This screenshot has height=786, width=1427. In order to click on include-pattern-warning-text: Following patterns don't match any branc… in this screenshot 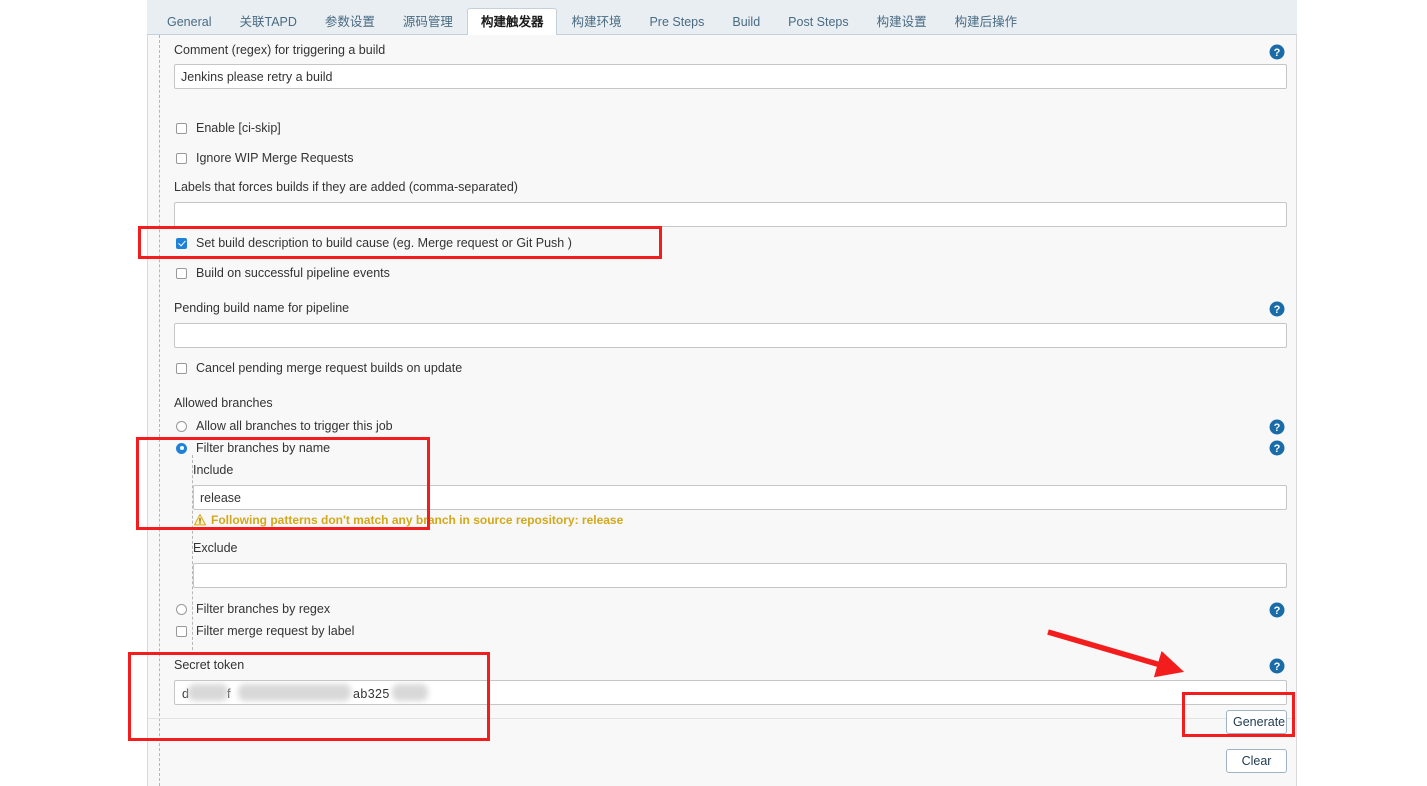, I will do `click(417, 520)`.